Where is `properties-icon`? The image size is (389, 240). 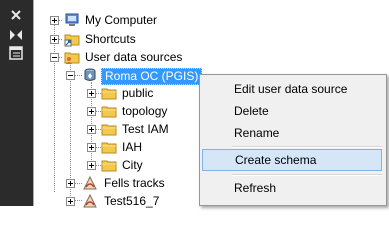 properties-icon is located at coordinates (16, 53).